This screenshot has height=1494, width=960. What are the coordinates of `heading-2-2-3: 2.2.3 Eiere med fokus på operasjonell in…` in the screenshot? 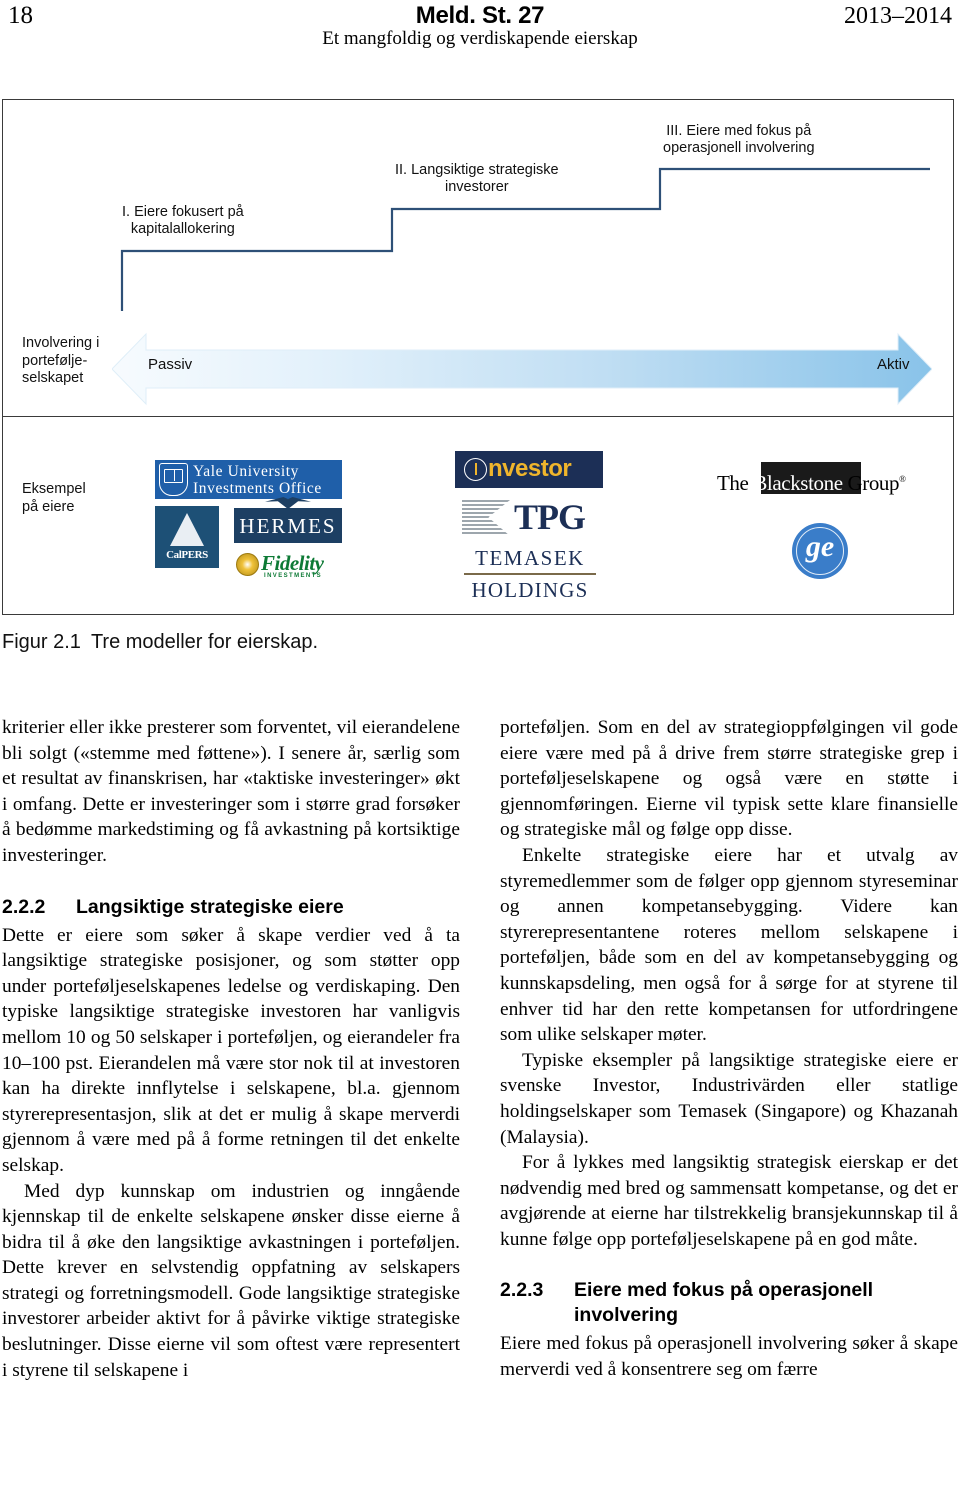 It's located at (729, 1303).